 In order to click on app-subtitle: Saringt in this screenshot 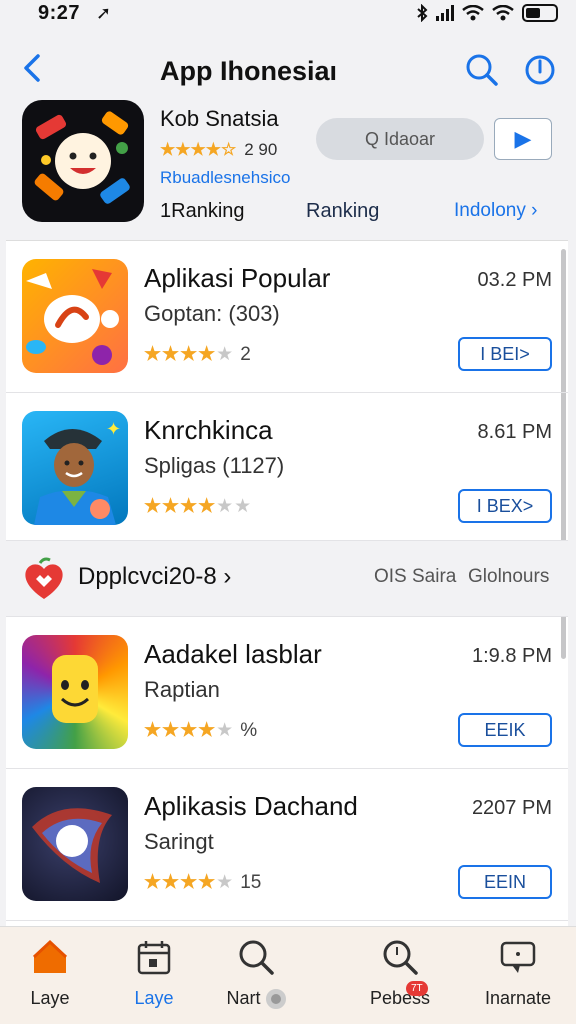, I will do `click(179, 841)`.